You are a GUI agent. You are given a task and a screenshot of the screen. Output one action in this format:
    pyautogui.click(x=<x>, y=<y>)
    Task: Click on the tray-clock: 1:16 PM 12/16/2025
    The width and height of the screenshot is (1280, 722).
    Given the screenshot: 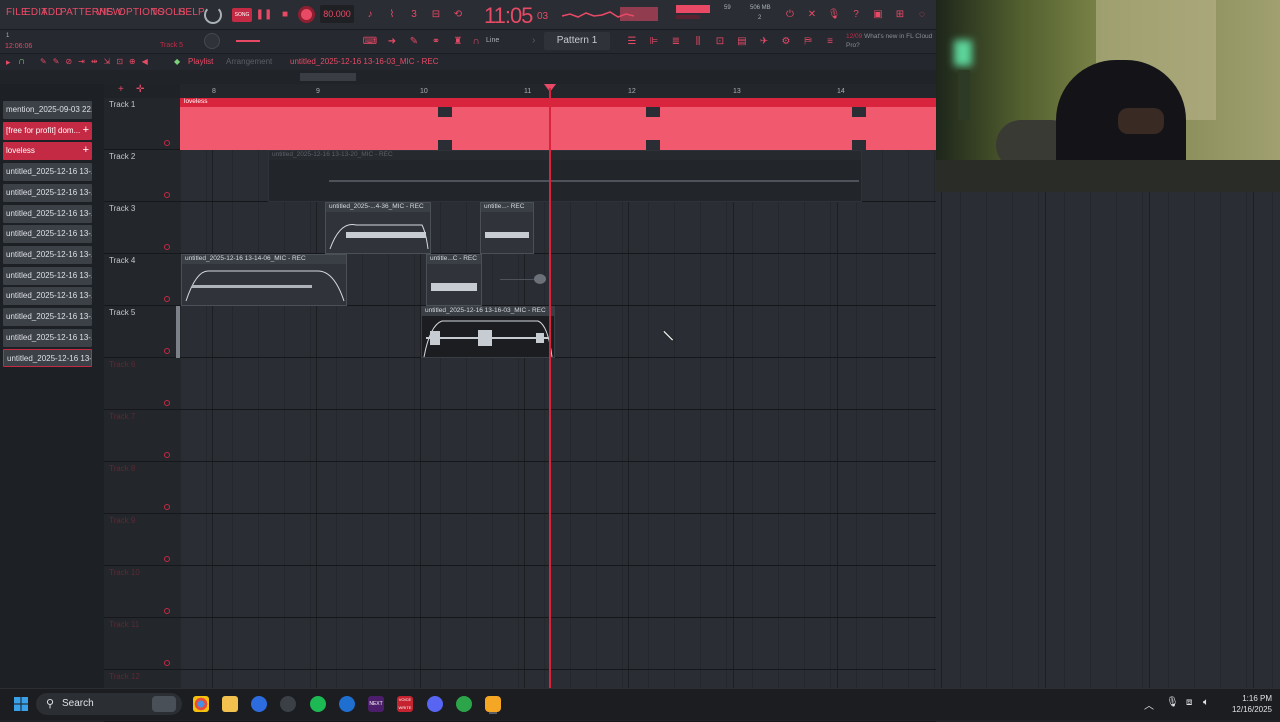 What is the action you would take?
    pyautogui.click(x=1247, y=704)
    